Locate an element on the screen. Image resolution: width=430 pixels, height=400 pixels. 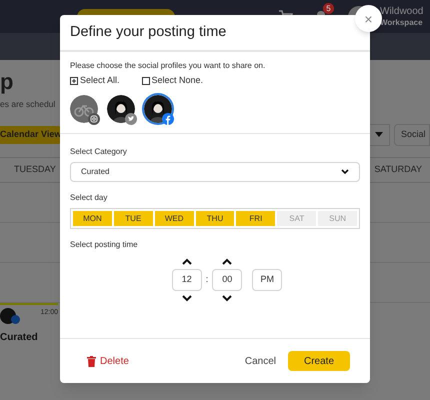
trash-icon is located at coordinates (91, 361).